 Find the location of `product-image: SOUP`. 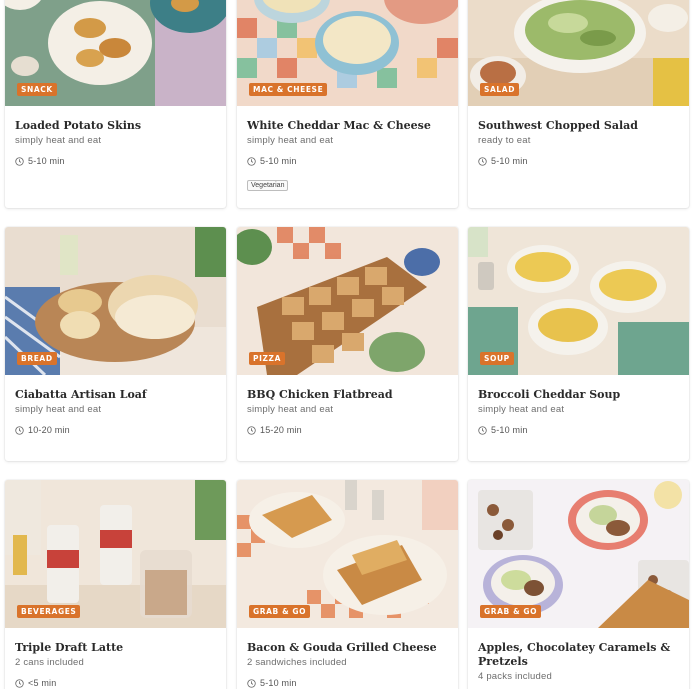

product-image: SOUP is located at coordinates (578, 301).